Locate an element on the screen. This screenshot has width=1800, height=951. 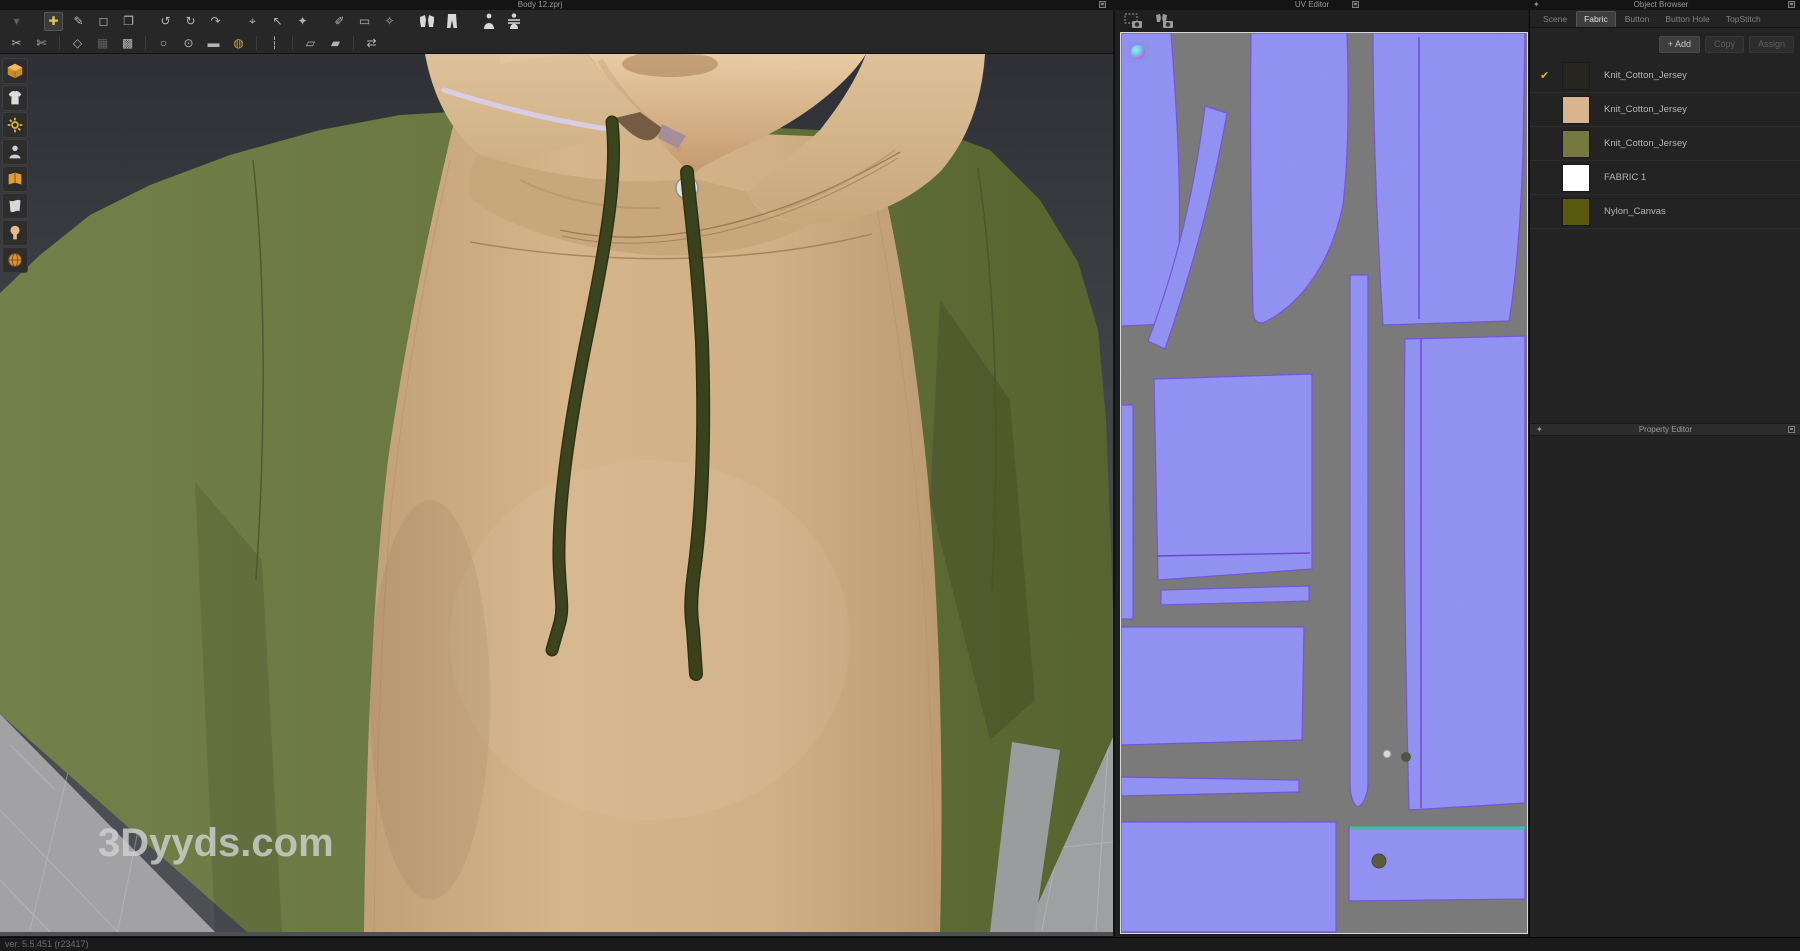
mesh-edit-tool-icon: ▩ is located at coordinates (127, 43).